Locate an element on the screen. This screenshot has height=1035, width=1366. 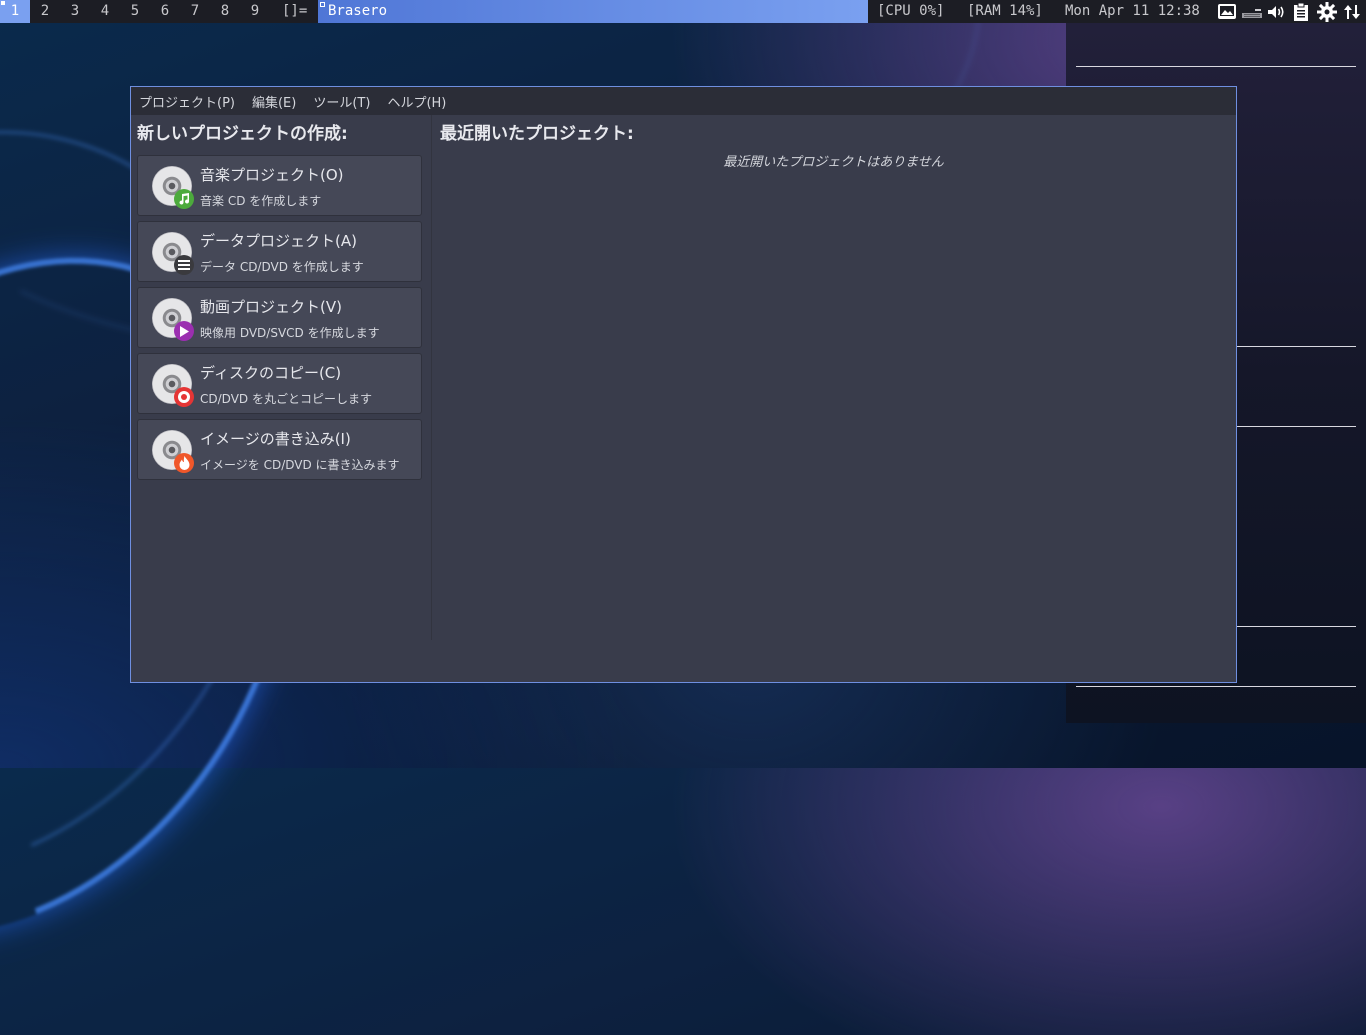
project-title: イメージの書き込み(I) is located at coordinates (275, 439).